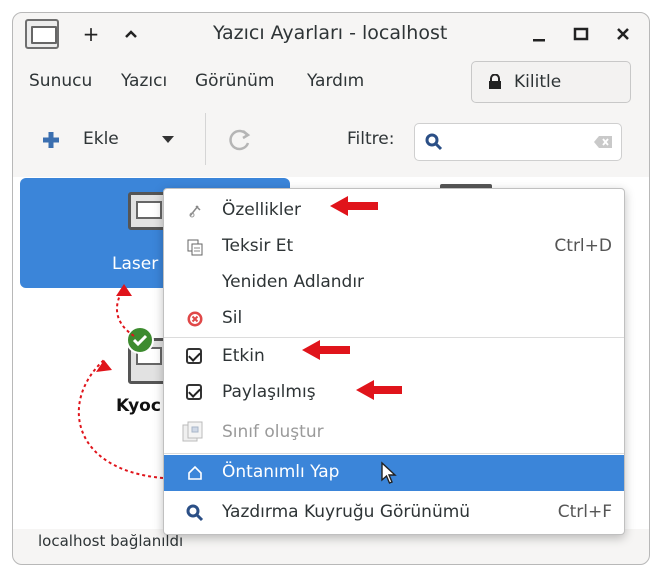 The image size is (660, 574). I want to click on arrow-enabled, so click(326, 350).